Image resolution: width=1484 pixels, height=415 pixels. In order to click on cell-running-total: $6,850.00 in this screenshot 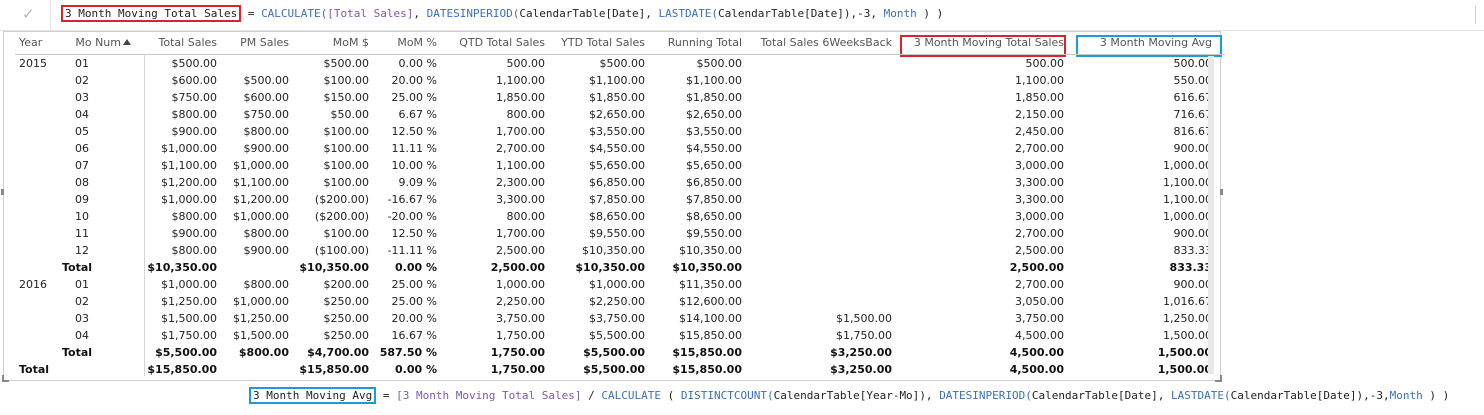, I will do `click(714, 182)`.